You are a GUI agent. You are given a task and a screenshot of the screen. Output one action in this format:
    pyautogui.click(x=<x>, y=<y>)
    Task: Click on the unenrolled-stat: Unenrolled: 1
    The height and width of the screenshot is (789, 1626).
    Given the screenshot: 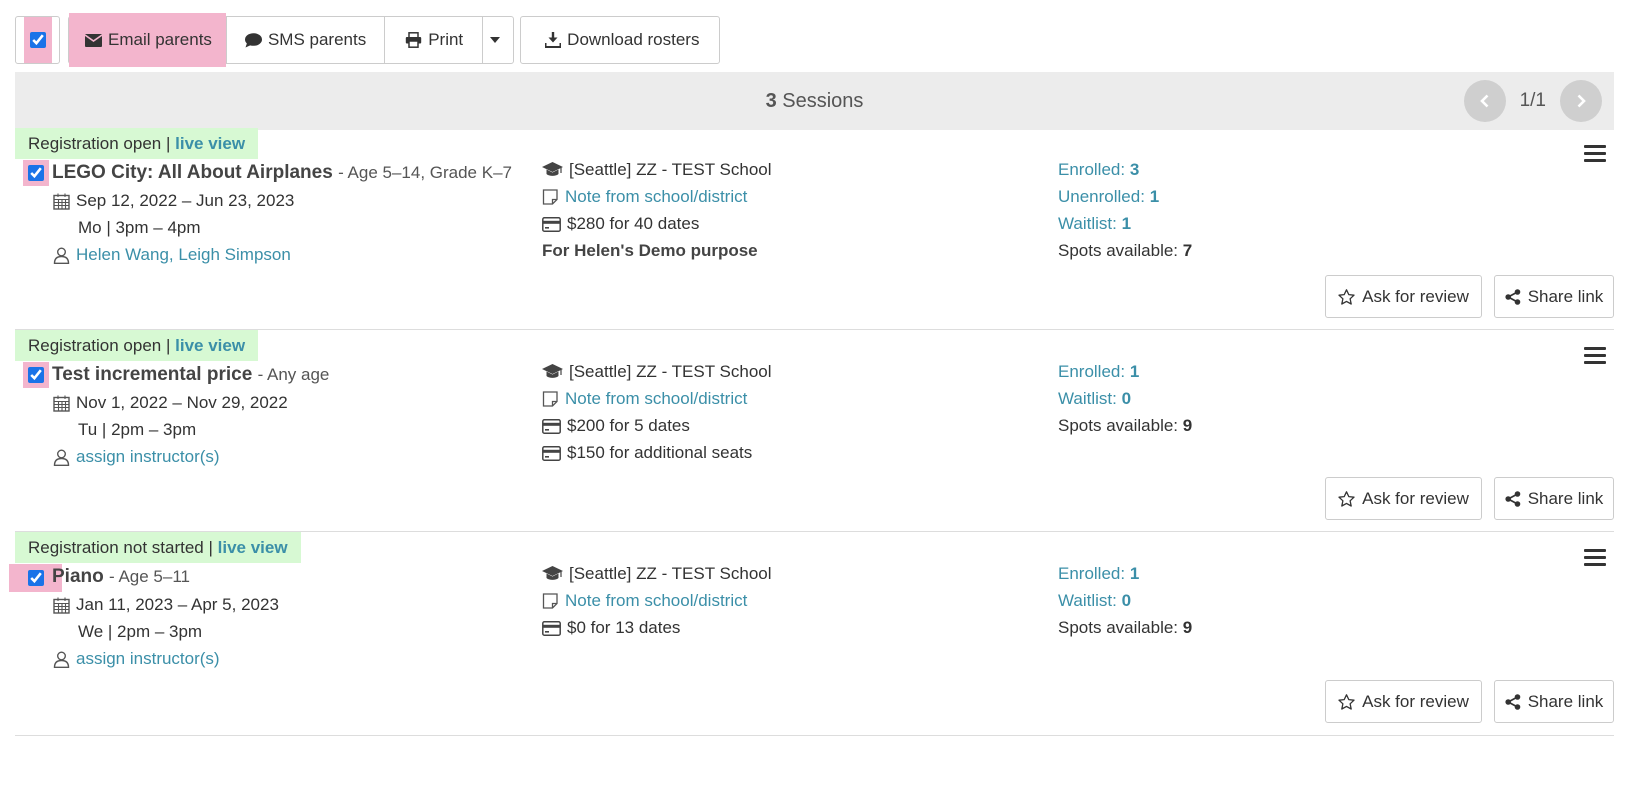 What is the action you would take?
    pyautogui.click(x=1108, y=197)
    